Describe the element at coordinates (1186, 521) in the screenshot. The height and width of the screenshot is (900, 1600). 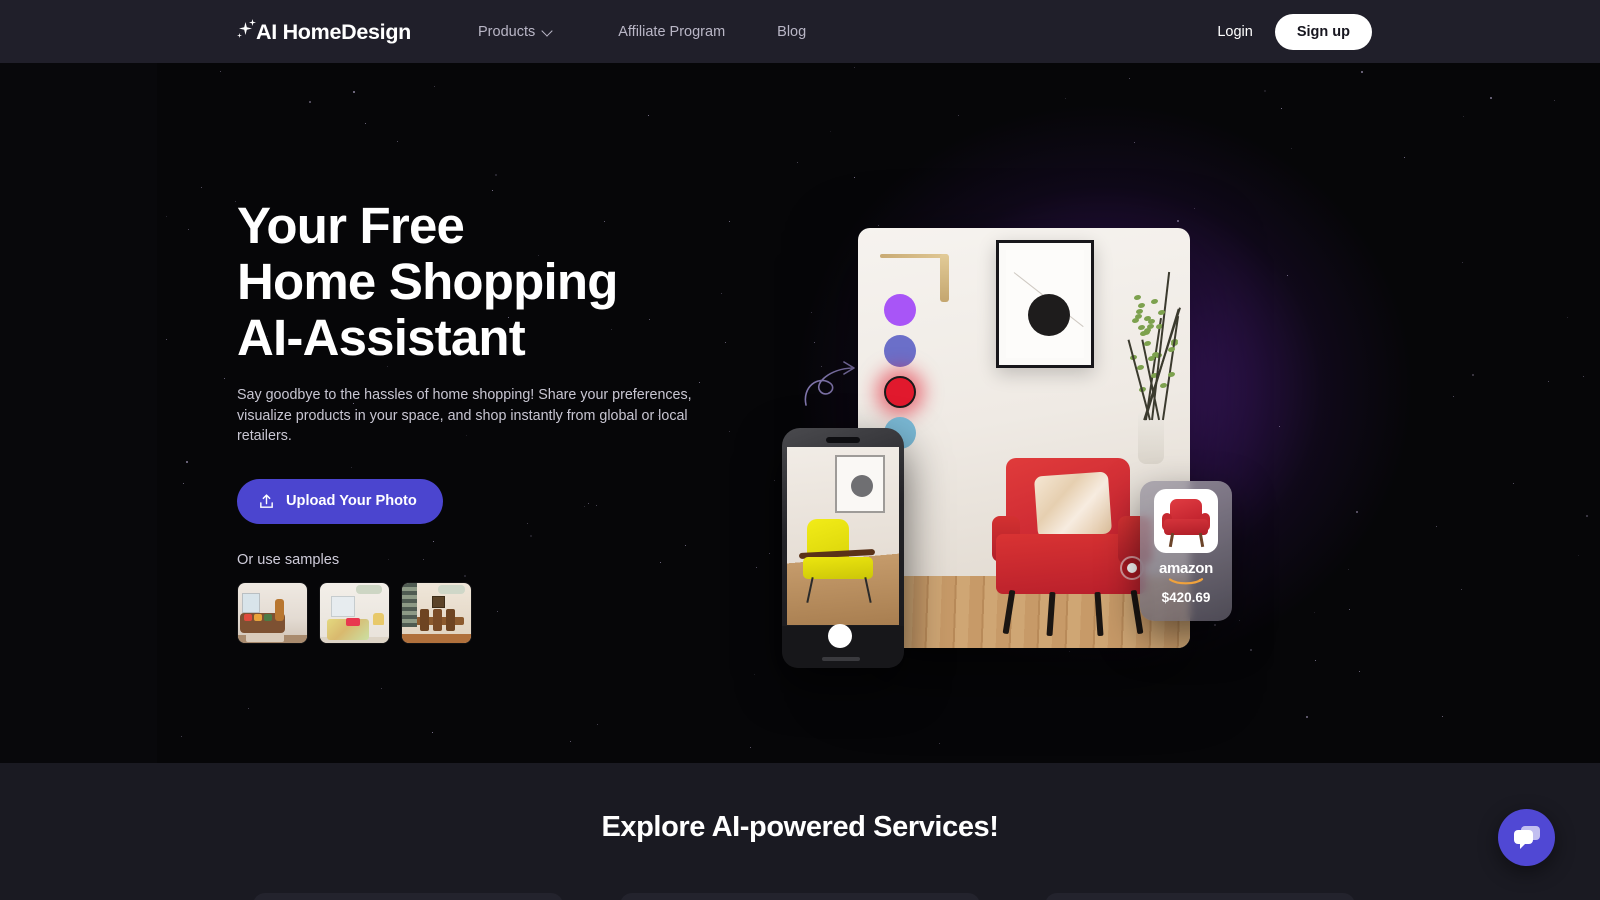
I see `product-thumbnail` at that location.